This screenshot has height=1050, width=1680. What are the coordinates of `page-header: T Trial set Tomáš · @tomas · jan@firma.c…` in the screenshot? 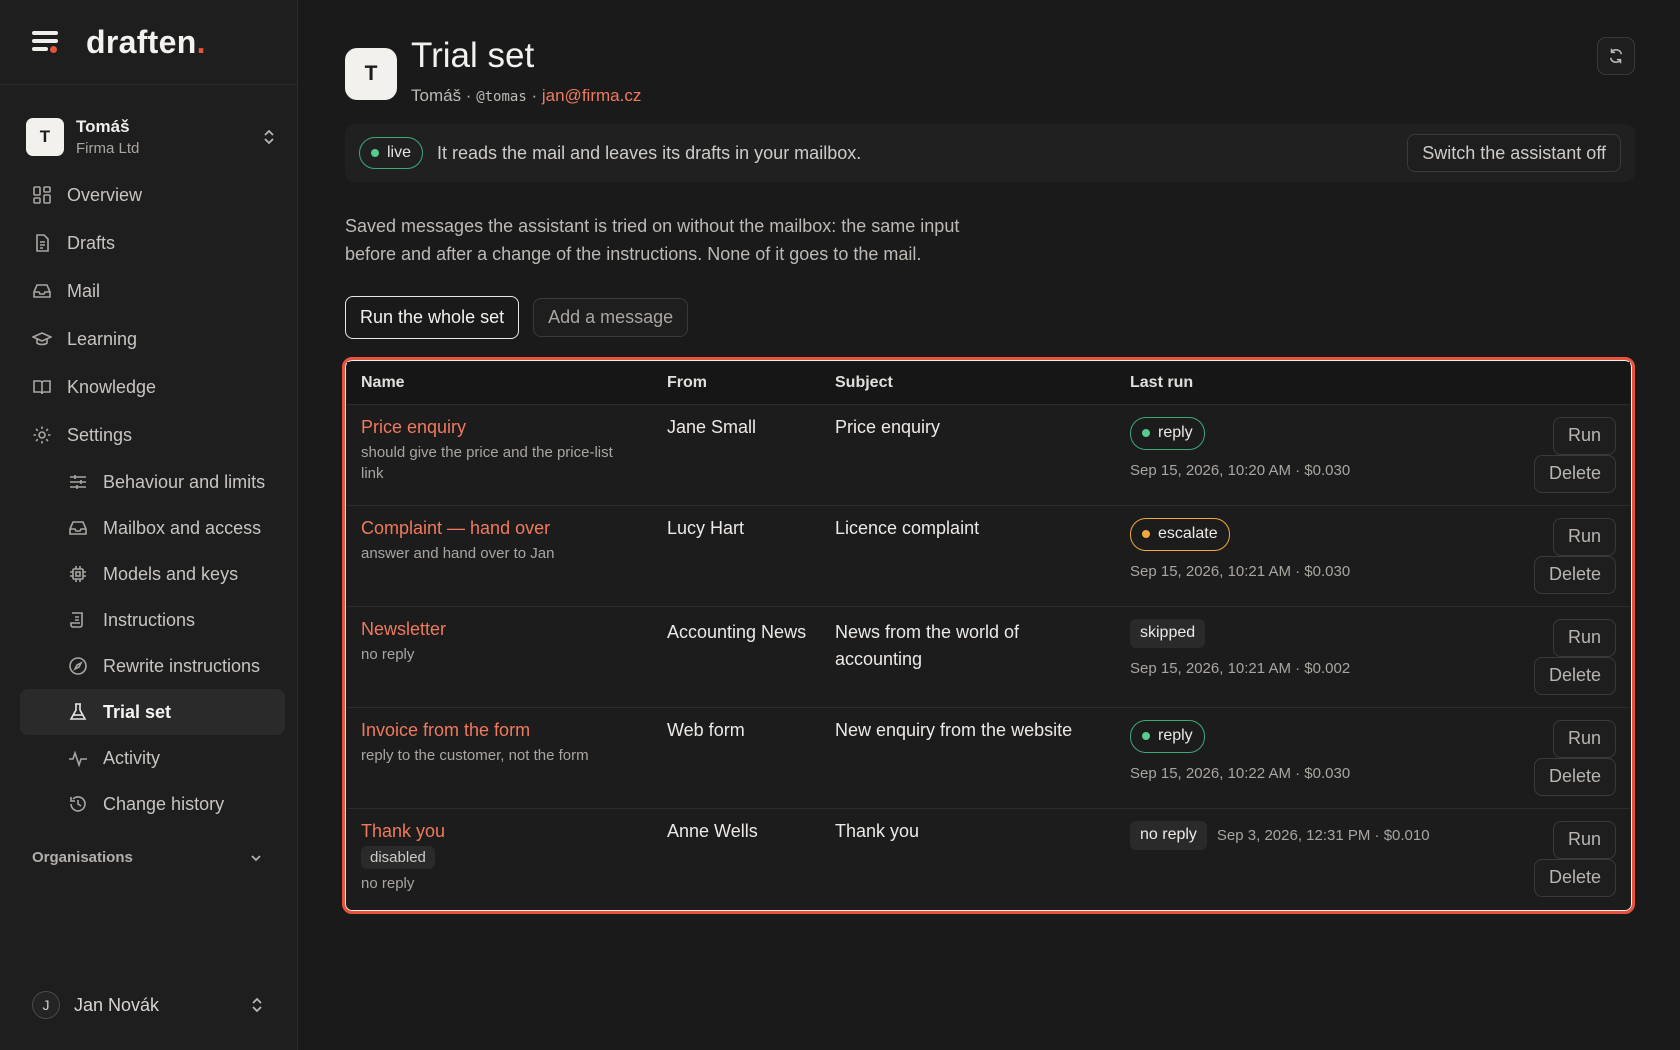 It's located at (990, 60).